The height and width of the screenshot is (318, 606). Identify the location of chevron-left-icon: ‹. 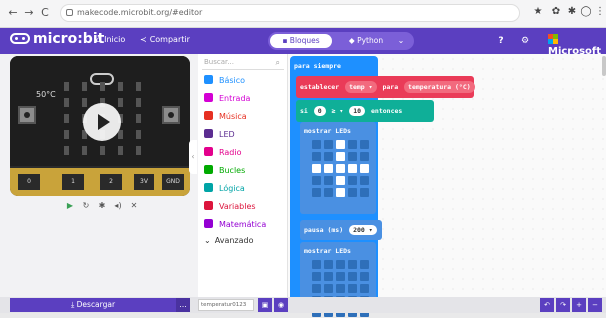
(193, 157).